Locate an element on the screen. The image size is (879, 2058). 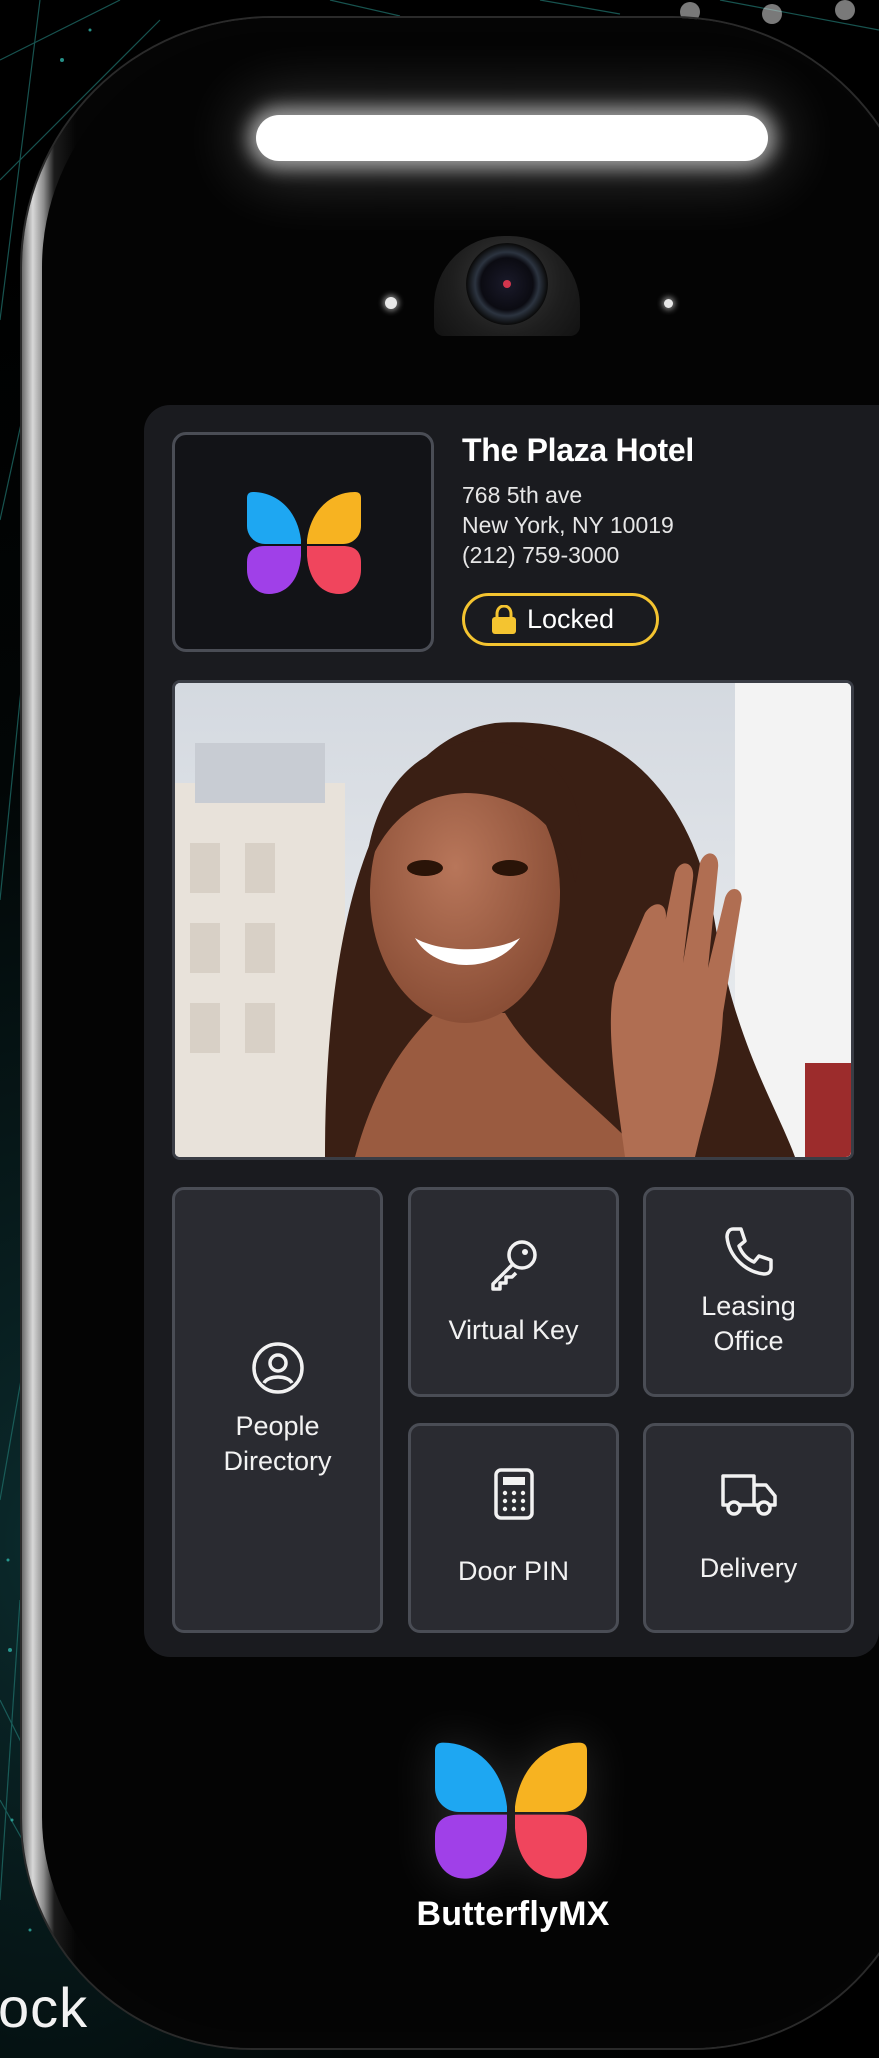
door-pin-button: Door PIN is located at coordinates (513, 1528).